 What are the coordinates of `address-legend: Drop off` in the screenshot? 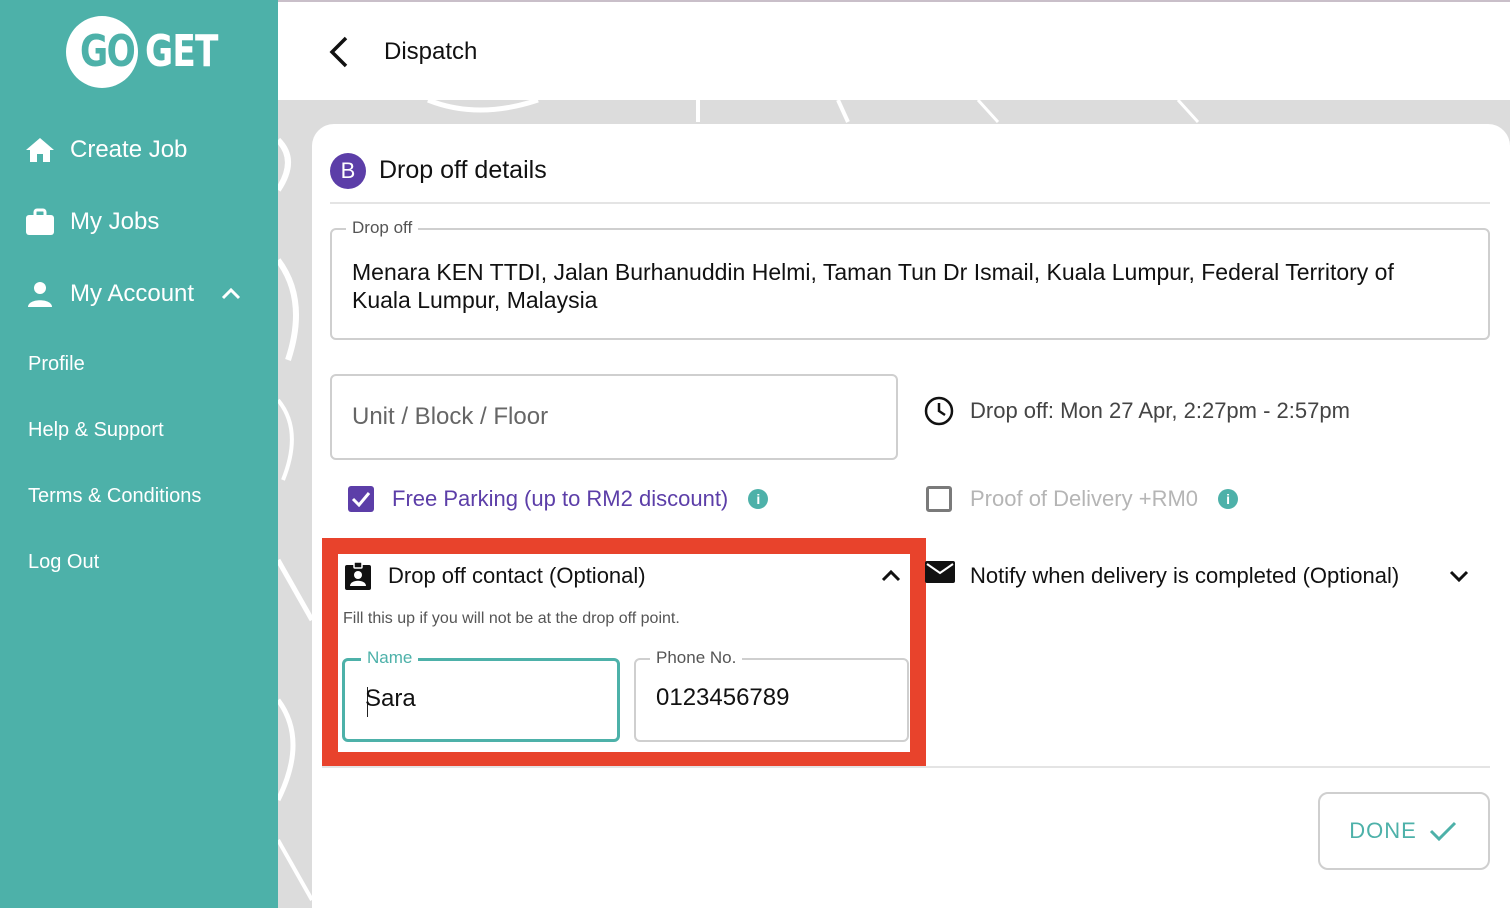 It's located at (382, 228).